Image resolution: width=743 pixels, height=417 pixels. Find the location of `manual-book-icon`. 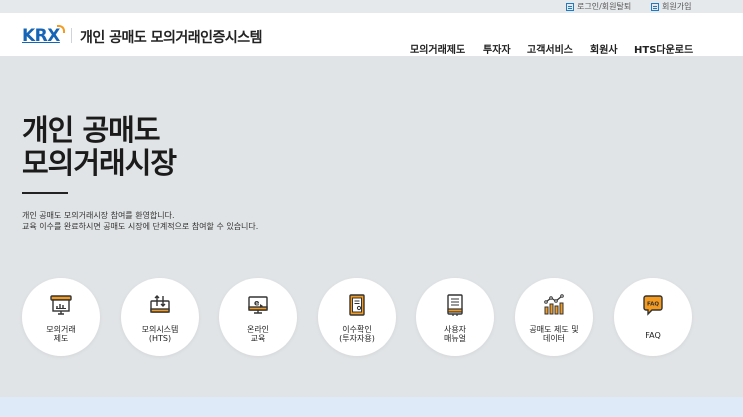

manual-book-icon is located at coordinates (455, 305).